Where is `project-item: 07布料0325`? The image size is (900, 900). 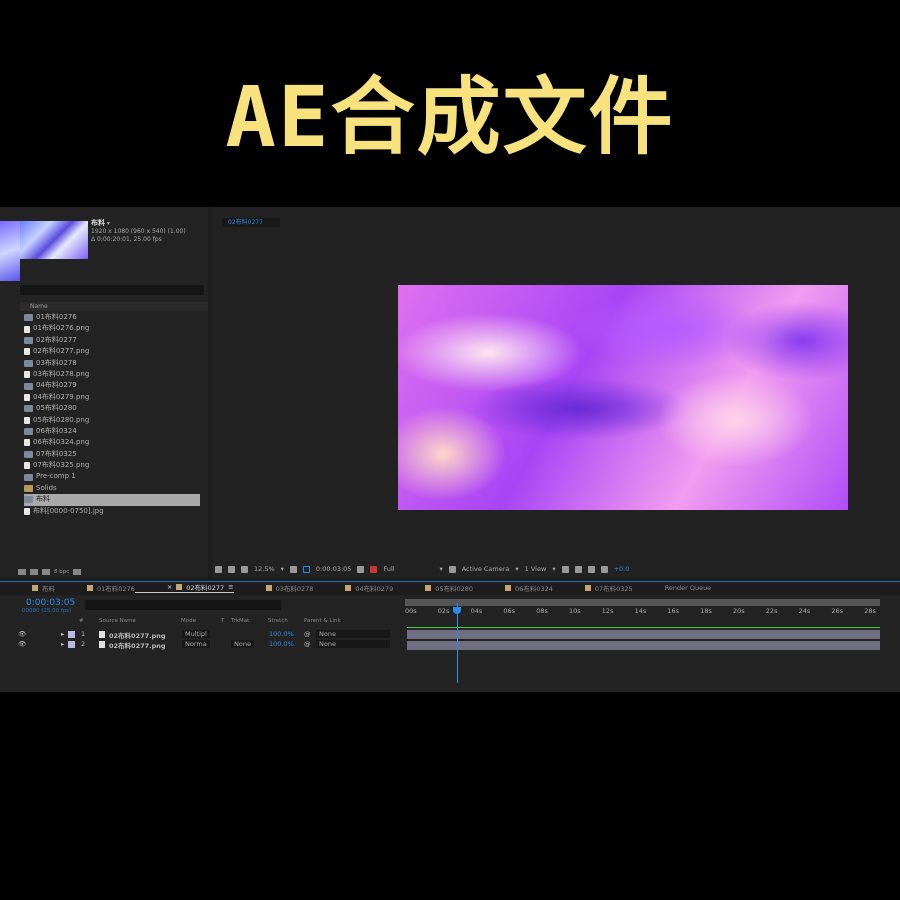
project-item: 07布料0325 is located at coordinates (112, 454).